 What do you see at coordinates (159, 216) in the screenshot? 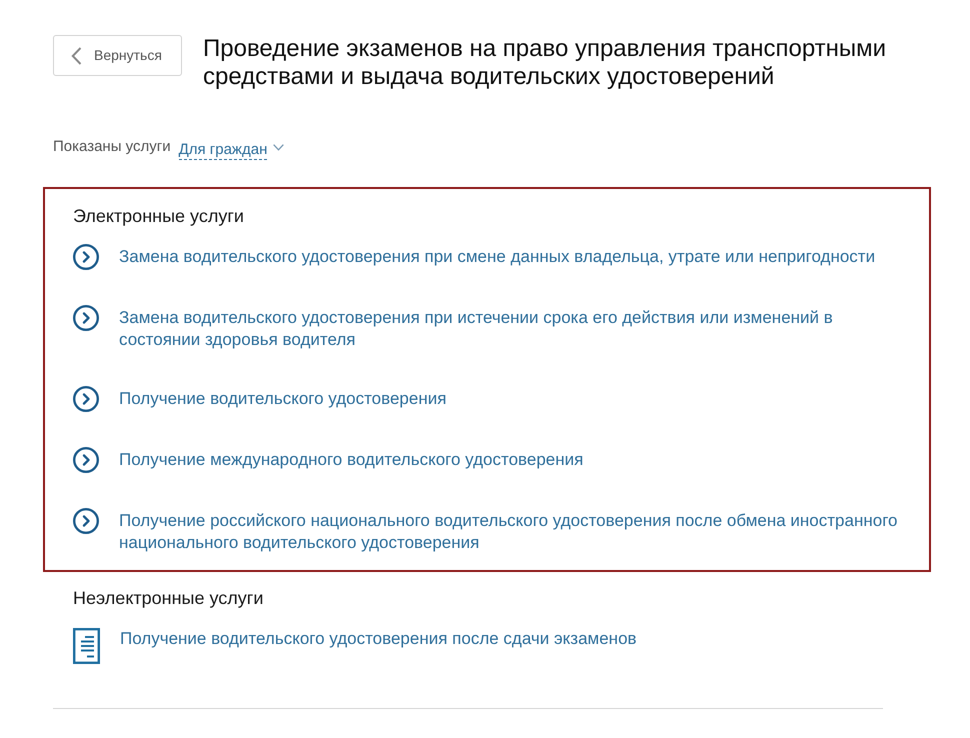
I see `section-heading: Электронные услуги` at bounding box center [159, 216].